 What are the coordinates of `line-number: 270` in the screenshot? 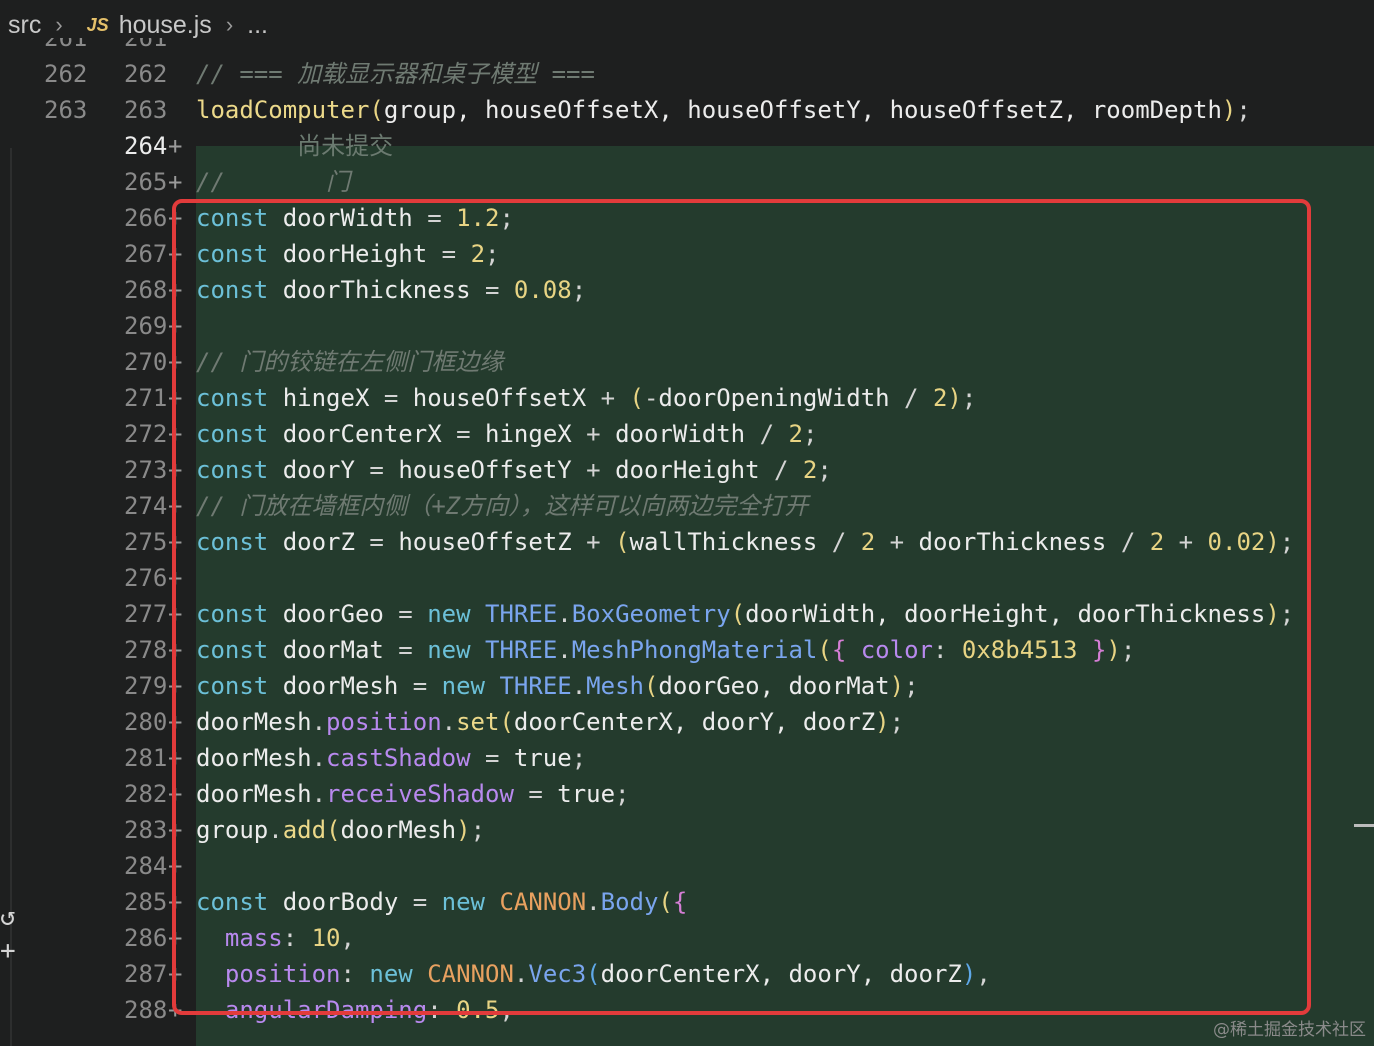 It's located at (146, 362).